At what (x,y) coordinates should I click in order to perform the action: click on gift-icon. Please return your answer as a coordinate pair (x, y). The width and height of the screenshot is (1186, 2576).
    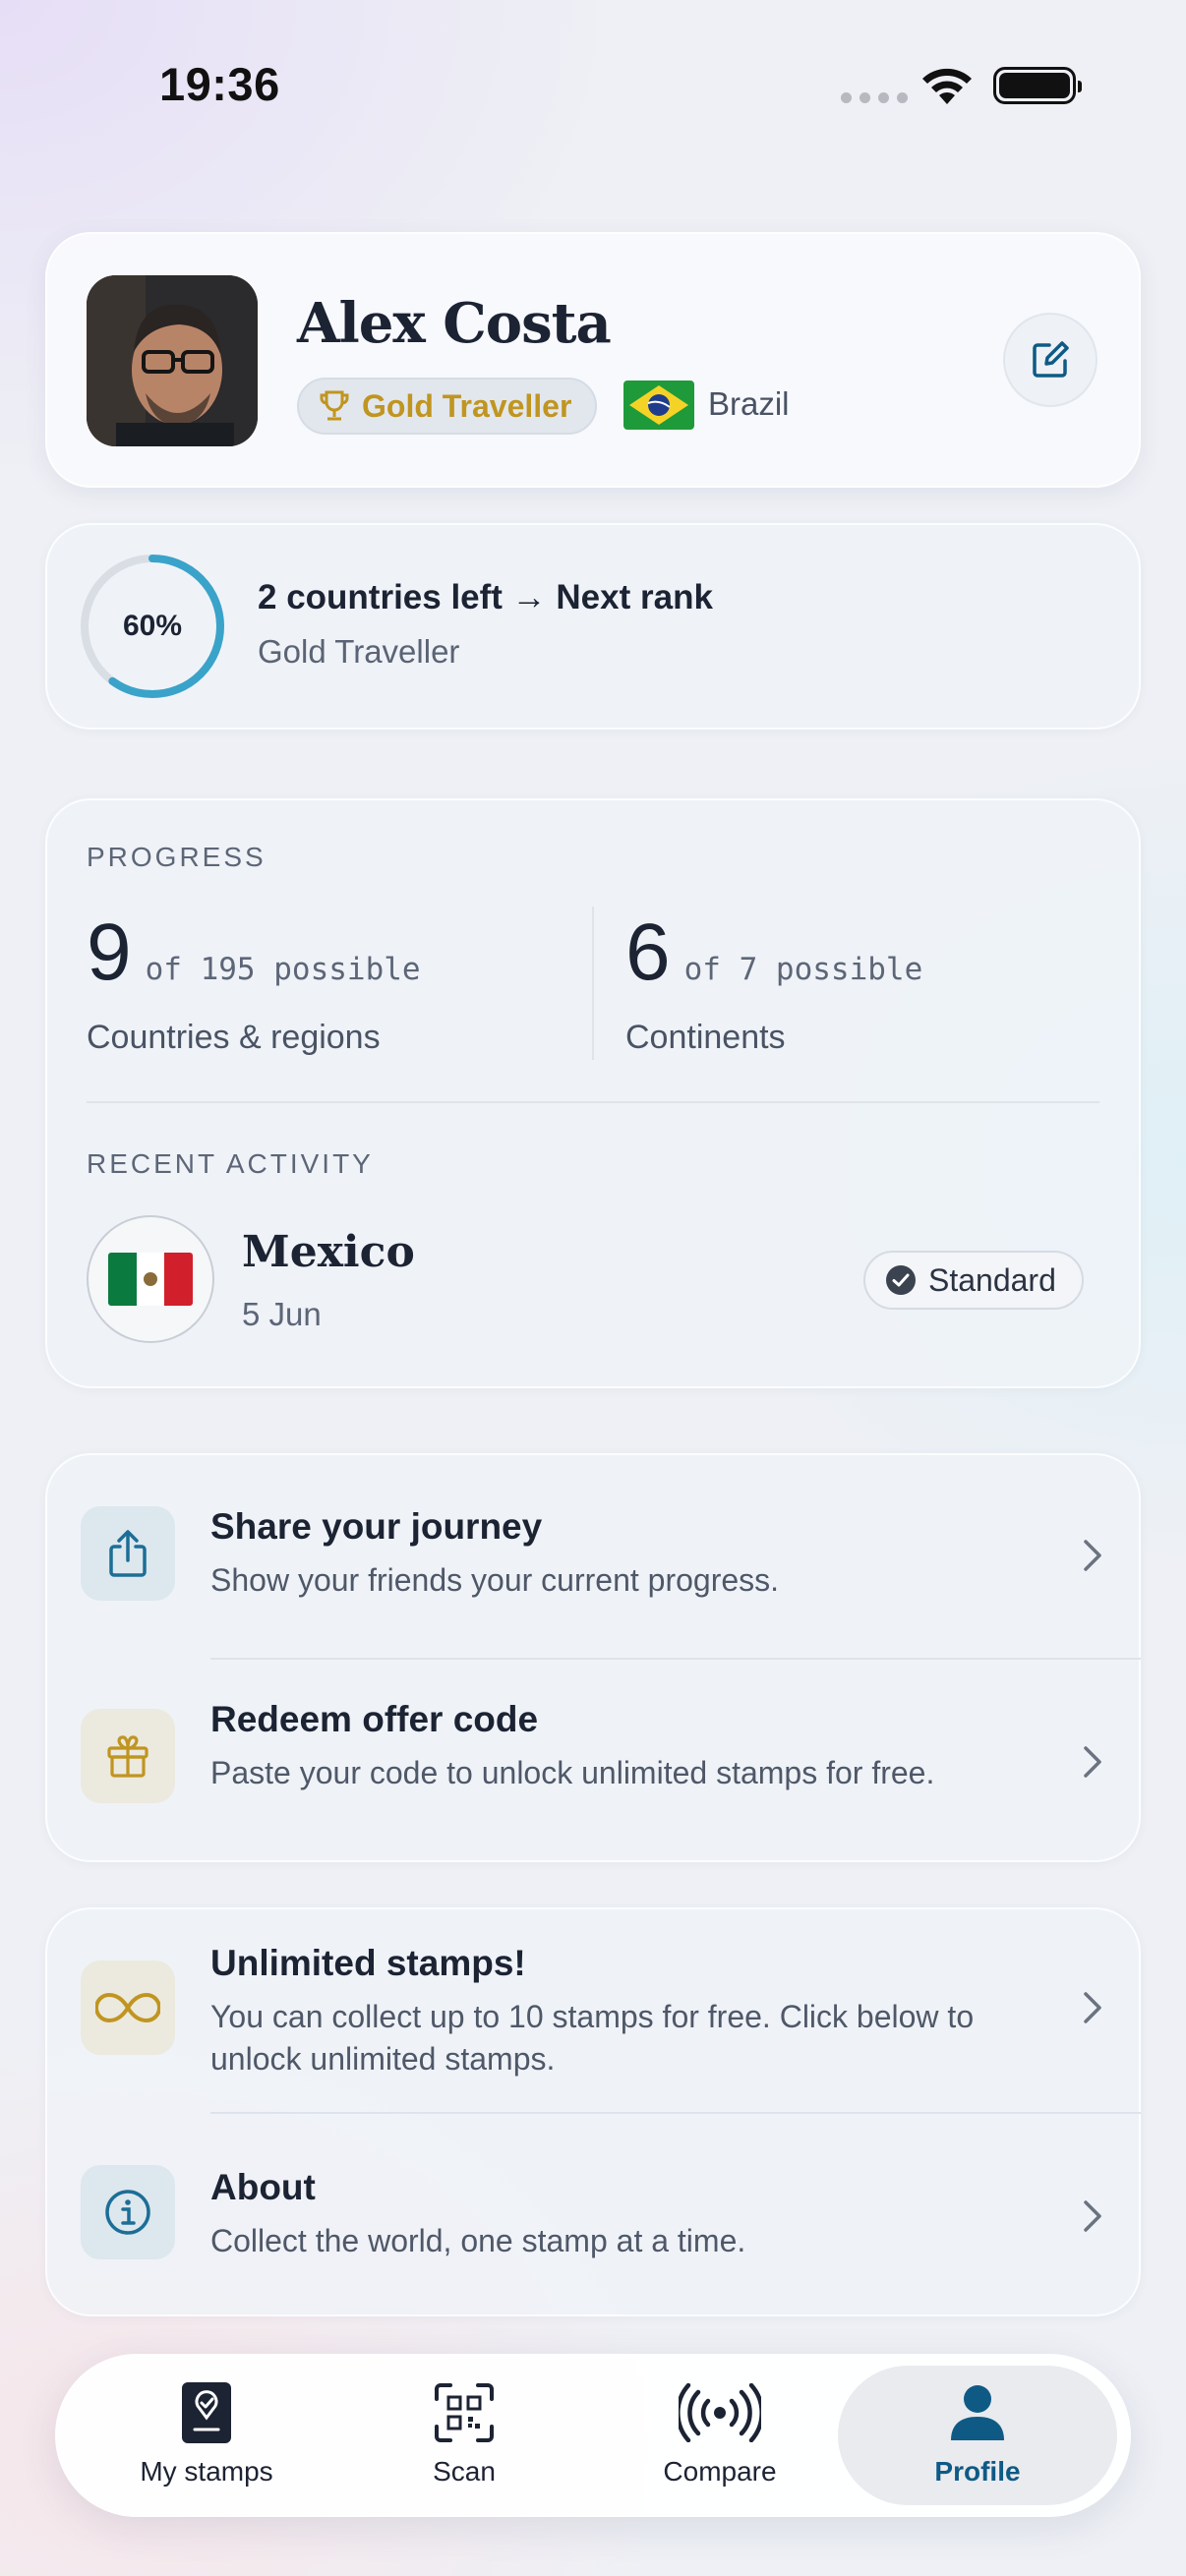
    Looking at the image, I should click on (127, 1756).